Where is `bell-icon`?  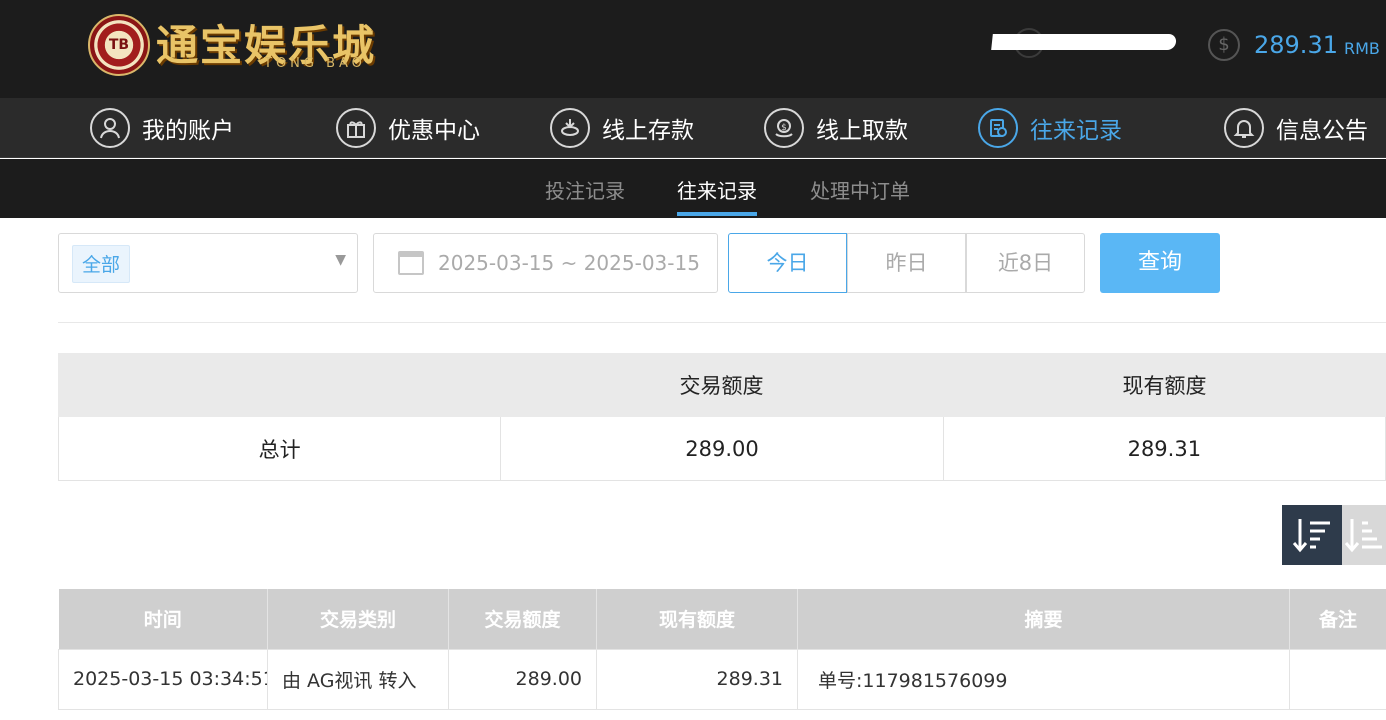 bell-icon is located at coordinates (1244, 128).